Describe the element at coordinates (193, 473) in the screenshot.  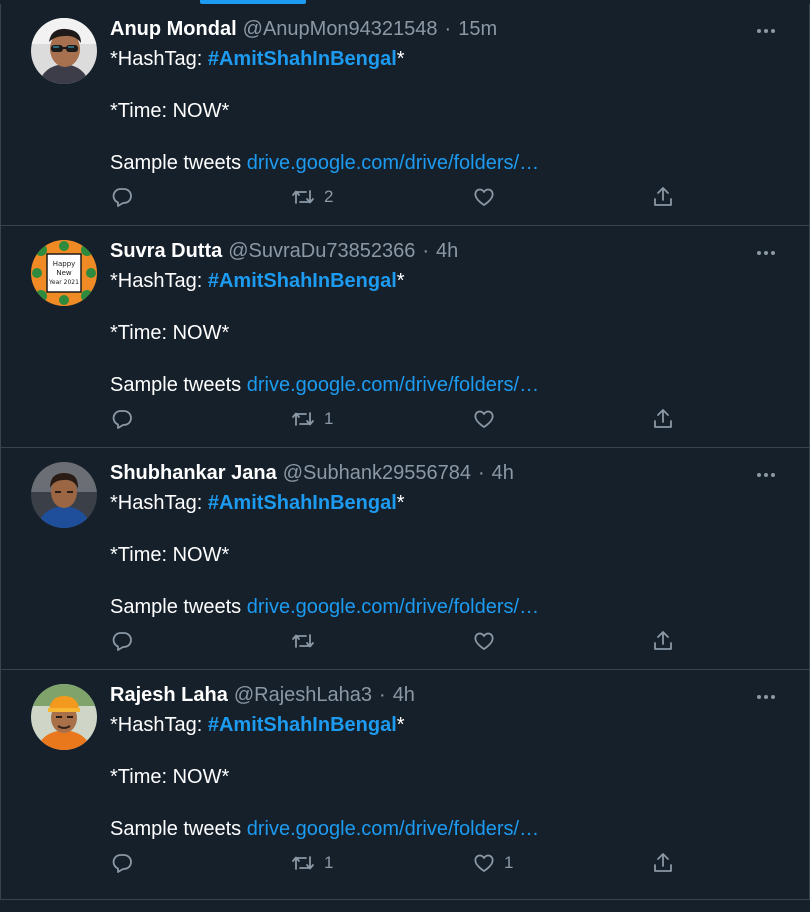
I see `author-name: Shubhankar Jana` at that location.